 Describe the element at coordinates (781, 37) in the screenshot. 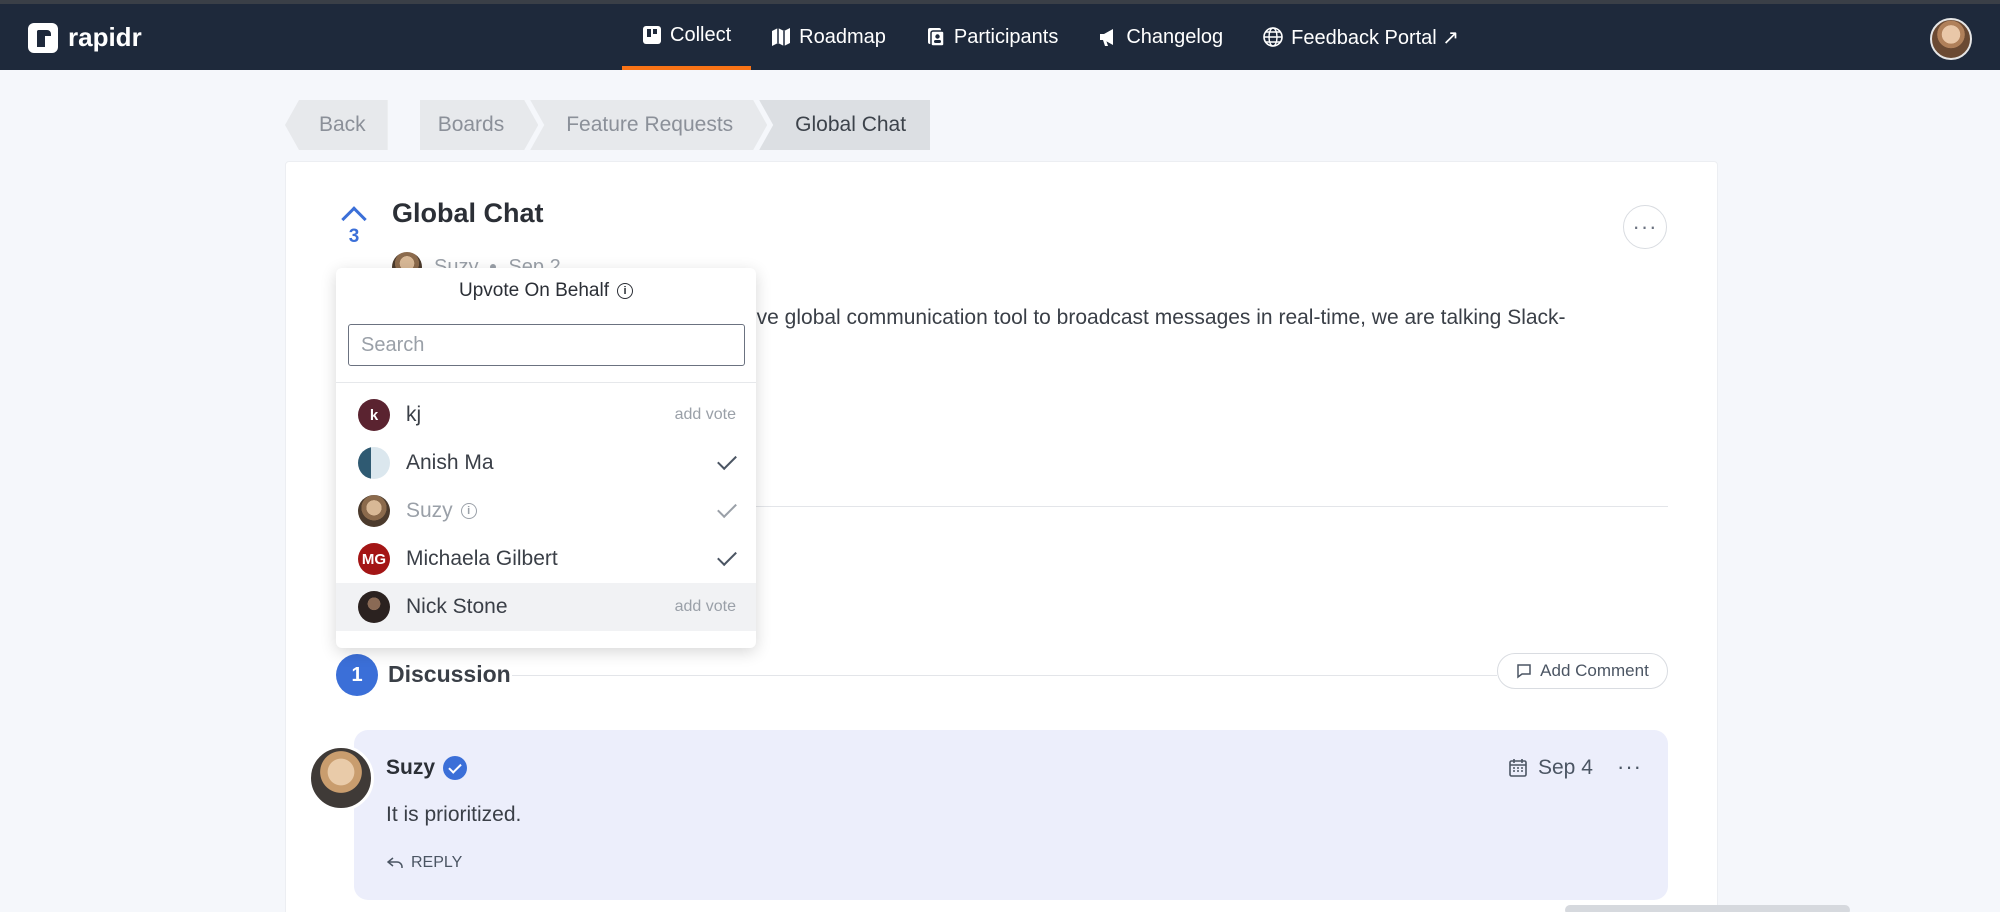

I see `map-icon` at that location.